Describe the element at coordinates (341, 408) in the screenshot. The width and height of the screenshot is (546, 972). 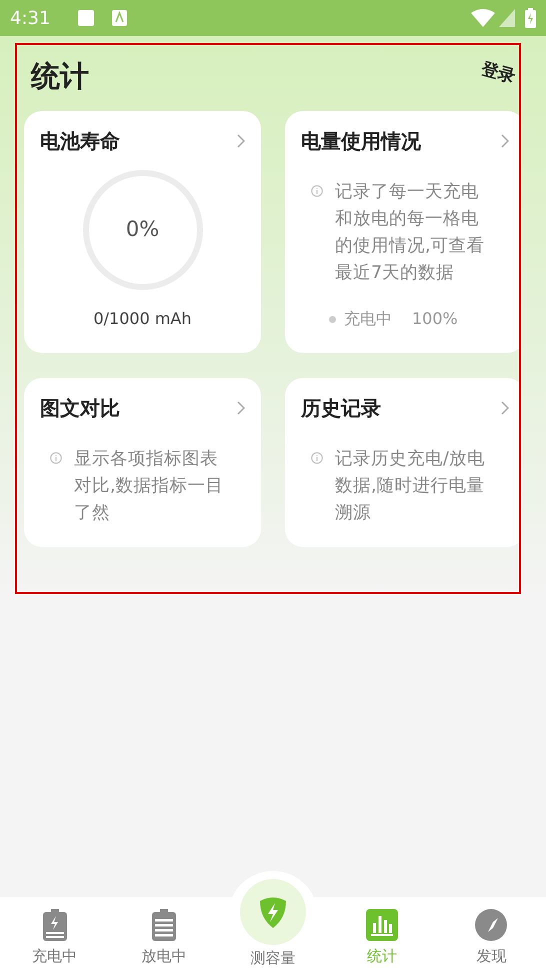
I see `card-title: 历史记录` at that location.